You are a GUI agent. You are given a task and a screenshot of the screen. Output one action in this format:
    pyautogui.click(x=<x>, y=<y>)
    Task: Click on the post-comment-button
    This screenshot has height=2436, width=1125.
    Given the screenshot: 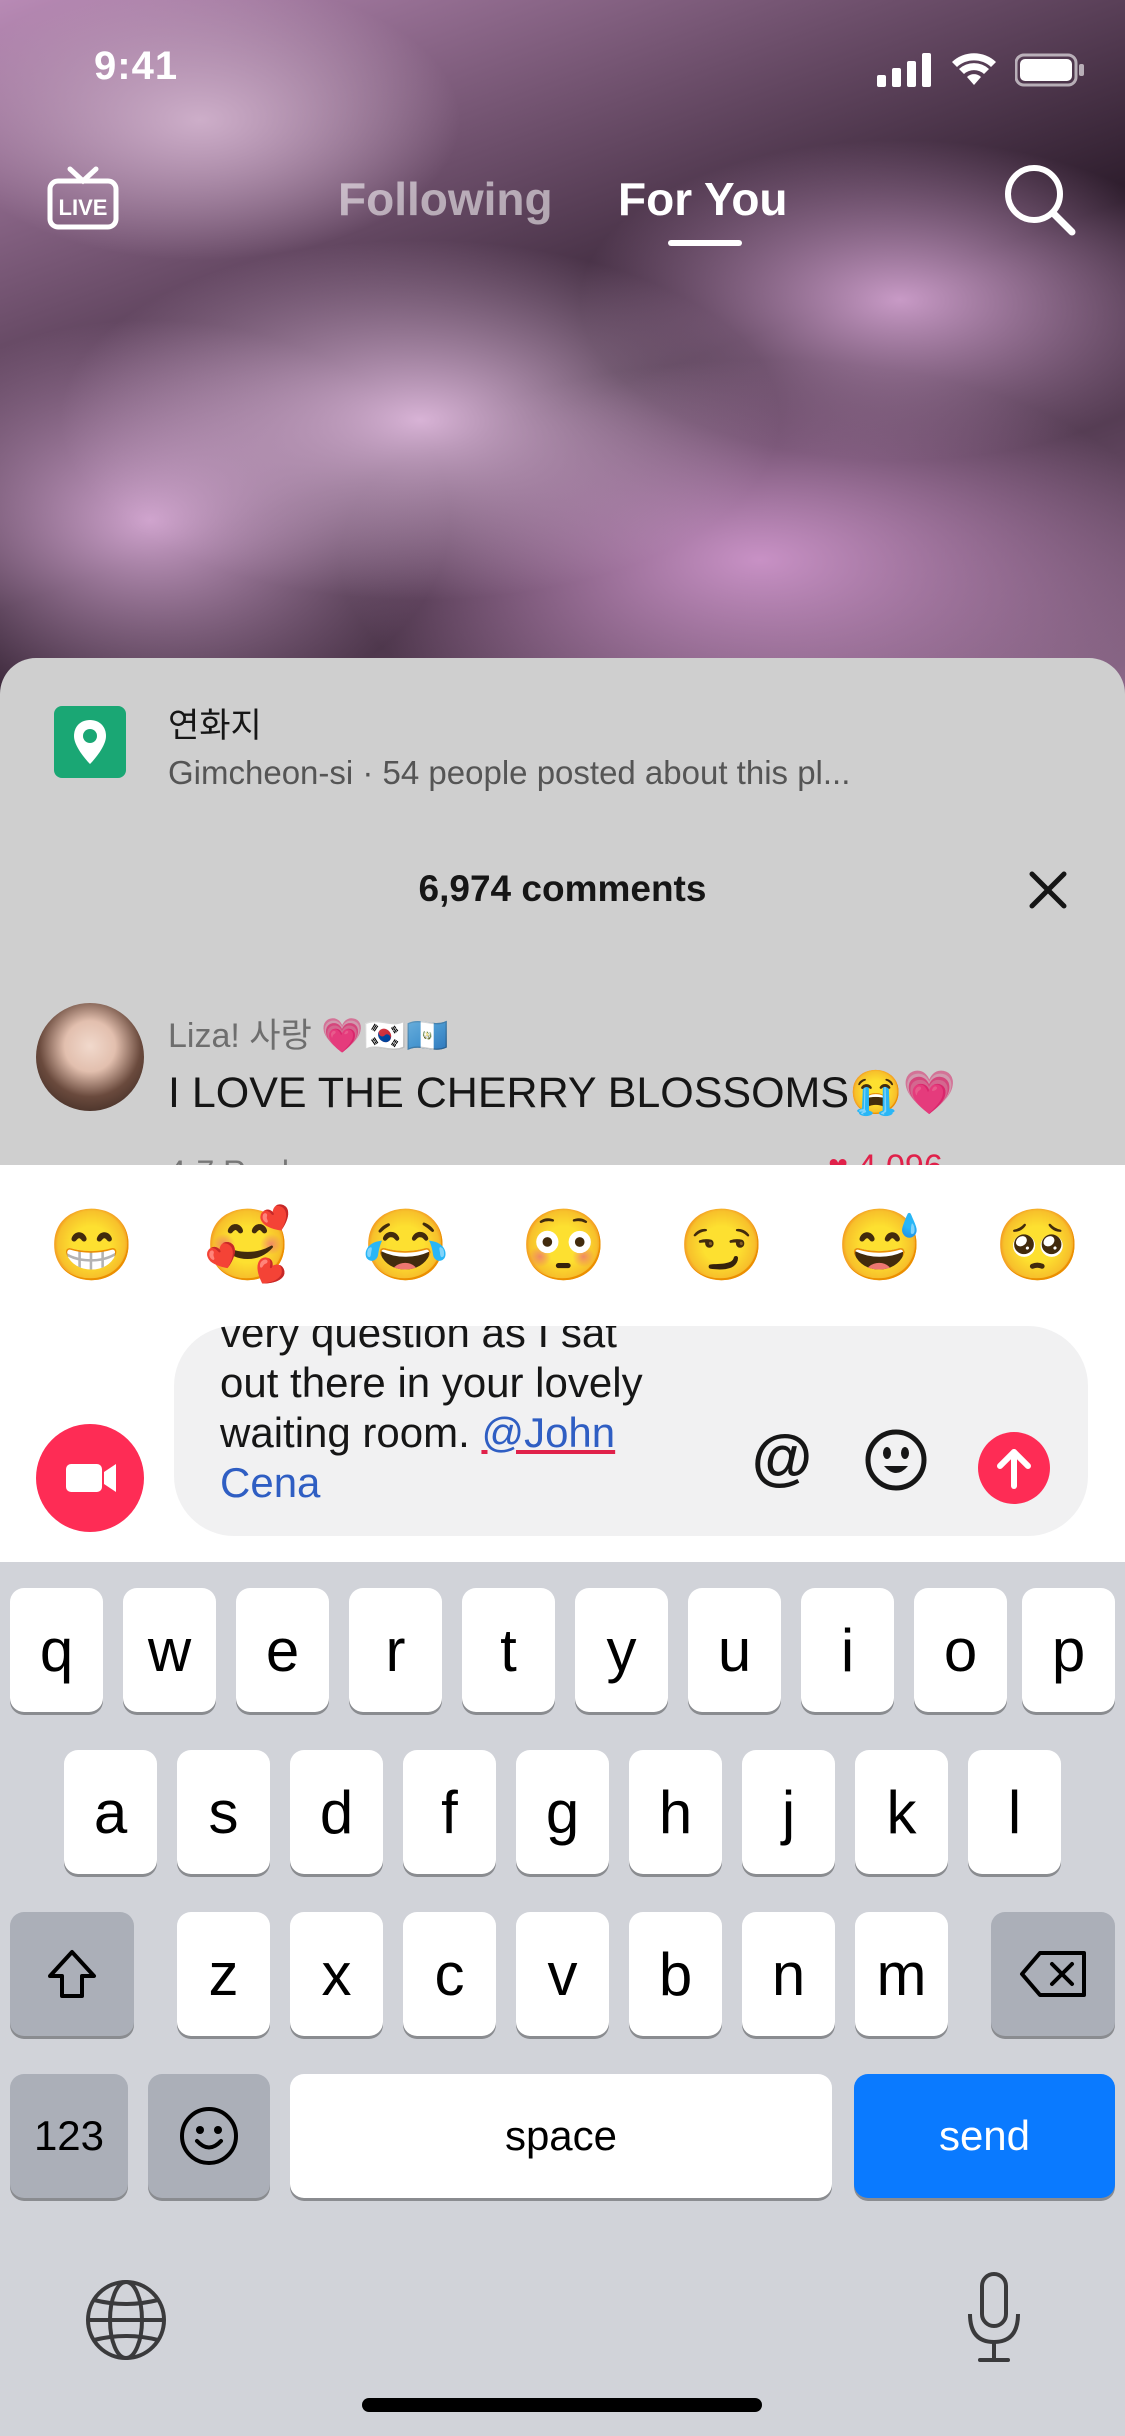 What is the action you would take?
    pyautogui.click(x=1014, y=1468)
    